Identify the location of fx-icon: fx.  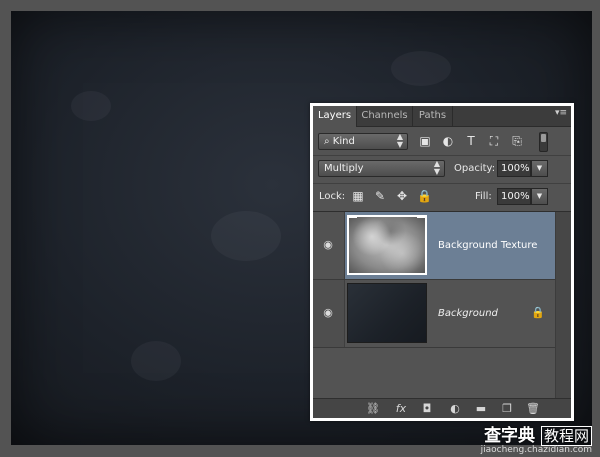
(401, 408).